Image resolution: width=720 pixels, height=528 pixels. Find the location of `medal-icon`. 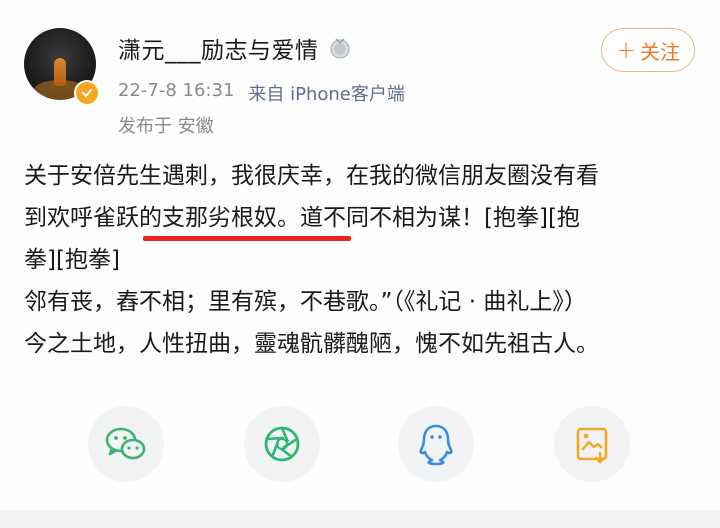

medal-icon is located at coordinates (340, 48).